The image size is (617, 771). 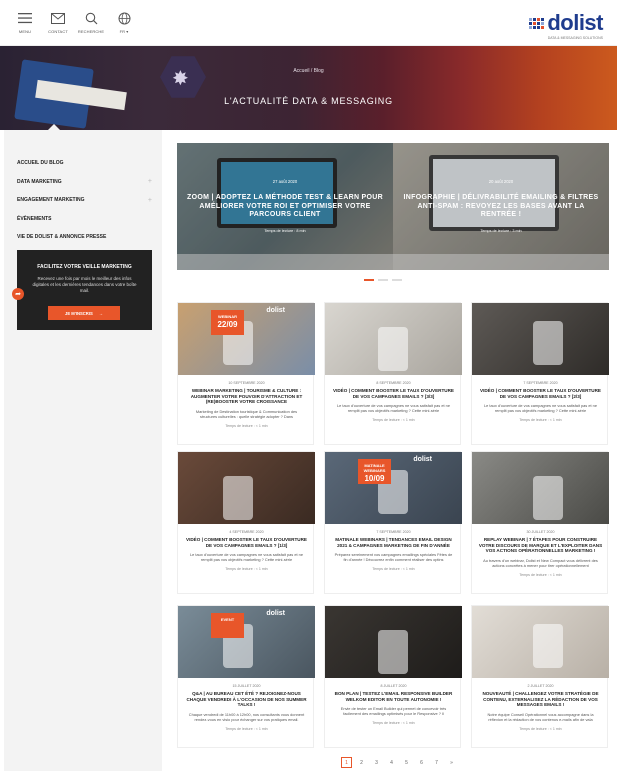 I want to click on arrow-right-icon: →, so click(x=100, y=313).